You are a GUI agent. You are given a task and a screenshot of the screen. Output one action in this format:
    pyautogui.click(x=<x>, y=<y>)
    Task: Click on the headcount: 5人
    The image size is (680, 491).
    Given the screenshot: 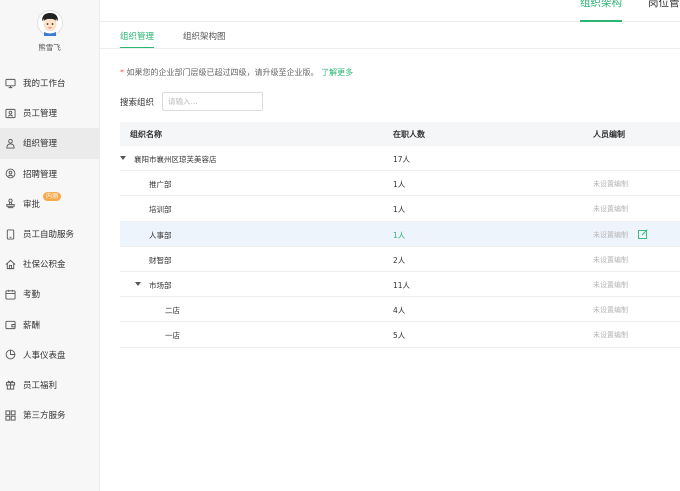 What is the action you would take?
    pyautogui.click(x=399, y=336)
    